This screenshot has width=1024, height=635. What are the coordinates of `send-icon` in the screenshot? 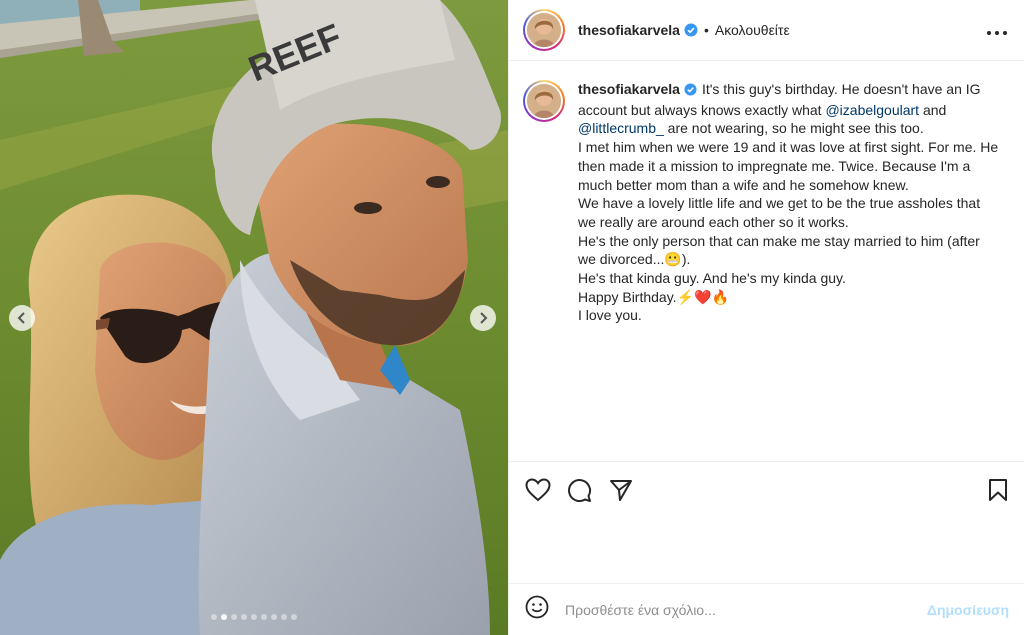 It's located at (621, 492).